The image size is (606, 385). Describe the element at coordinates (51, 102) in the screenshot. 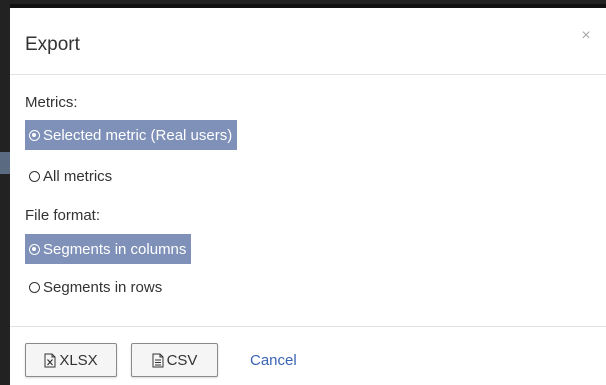

I see `metrics-label: Metrics:` at that location.